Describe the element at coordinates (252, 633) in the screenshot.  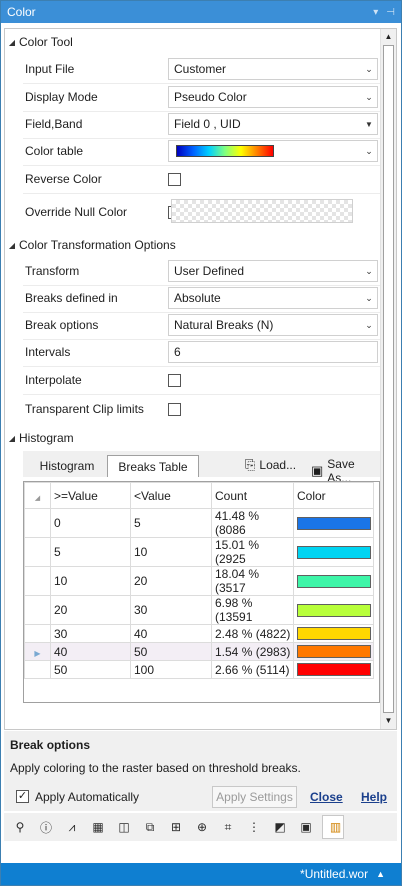
I see `count-cell: 2.48 % (4822)` at that location.